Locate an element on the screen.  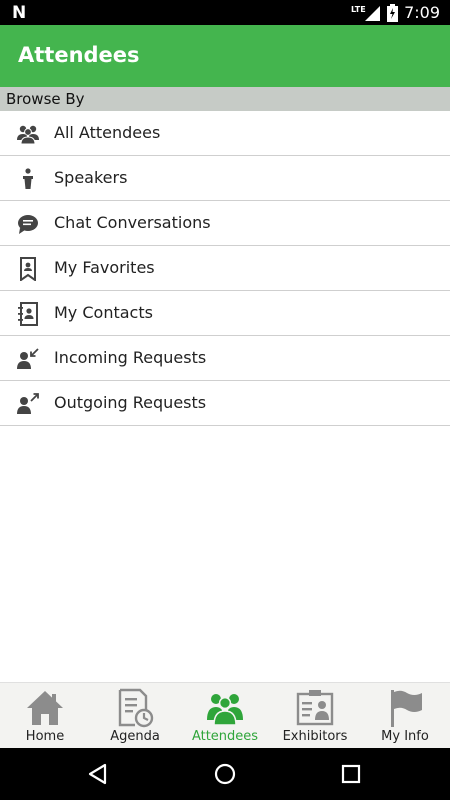
address-book-icon is located at coordinates (28, 314).